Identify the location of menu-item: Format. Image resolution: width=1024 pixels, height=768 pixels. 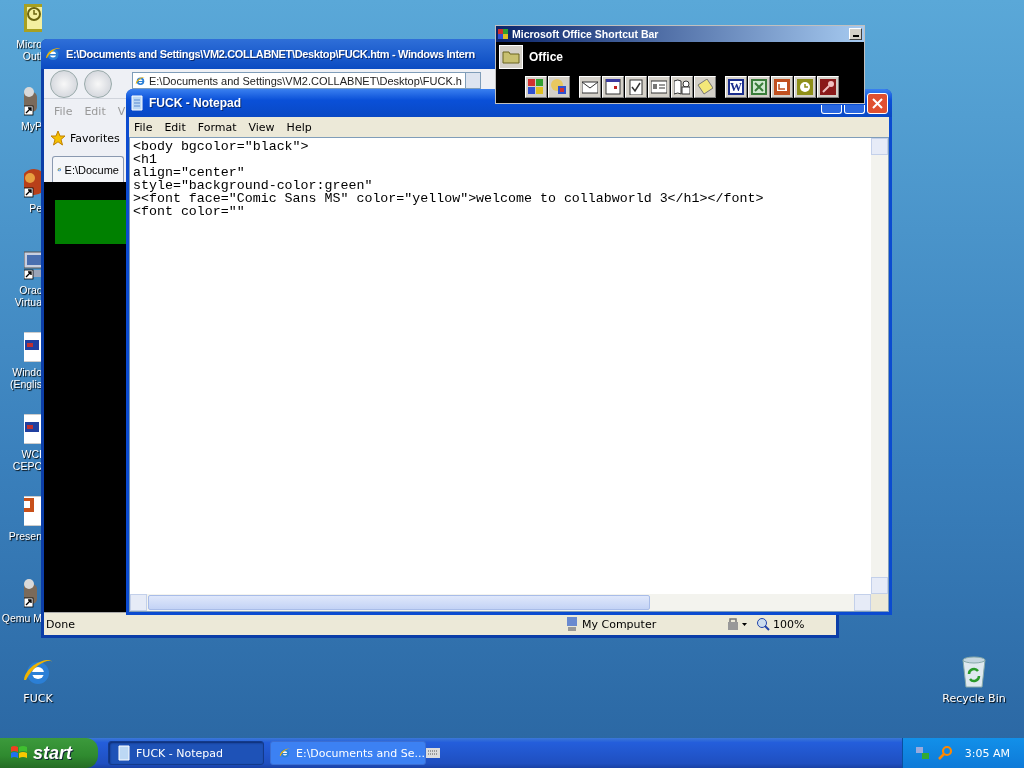
(217, 127).